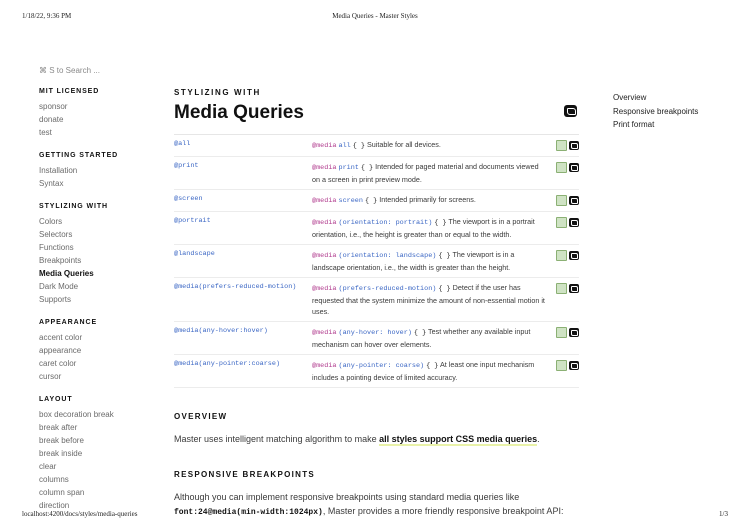 This screenshot has width=750, height=529. What do you see at coordinates (94, 260) in the screenshot?
I see `sidebar-item-breakpoints: Breakpoints` at bounding box center [94, 260].